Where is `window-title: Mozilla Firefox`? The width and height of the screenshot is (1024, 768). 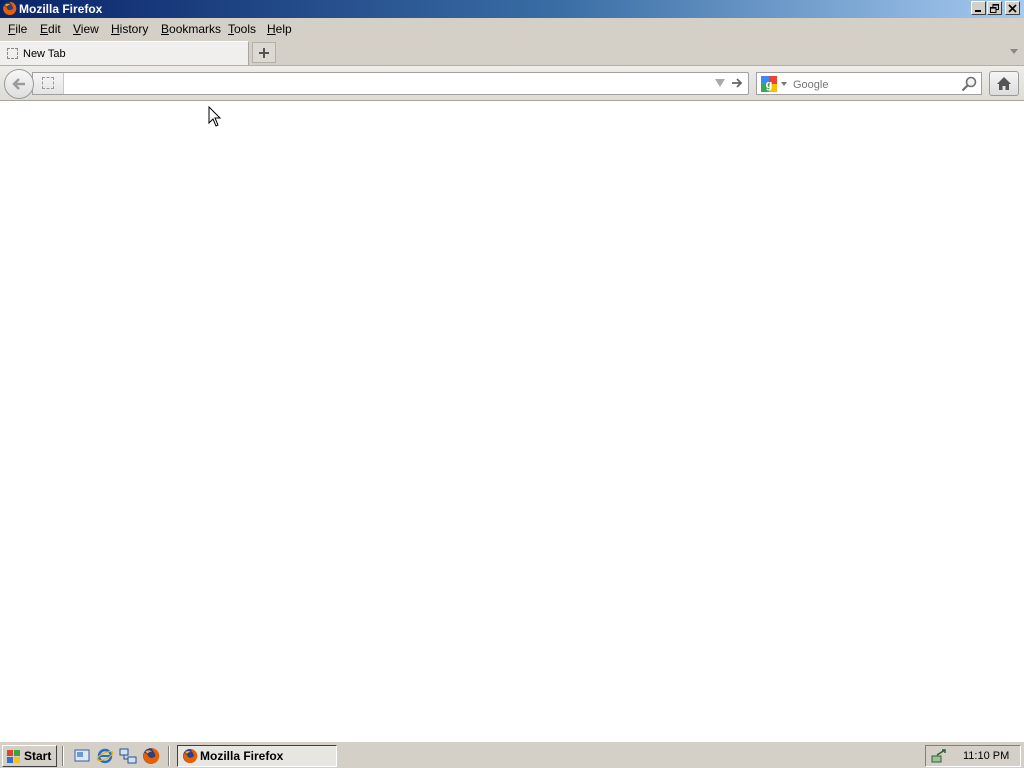 window-title: Mozilla Firefox is located at coordinates (61, 9).